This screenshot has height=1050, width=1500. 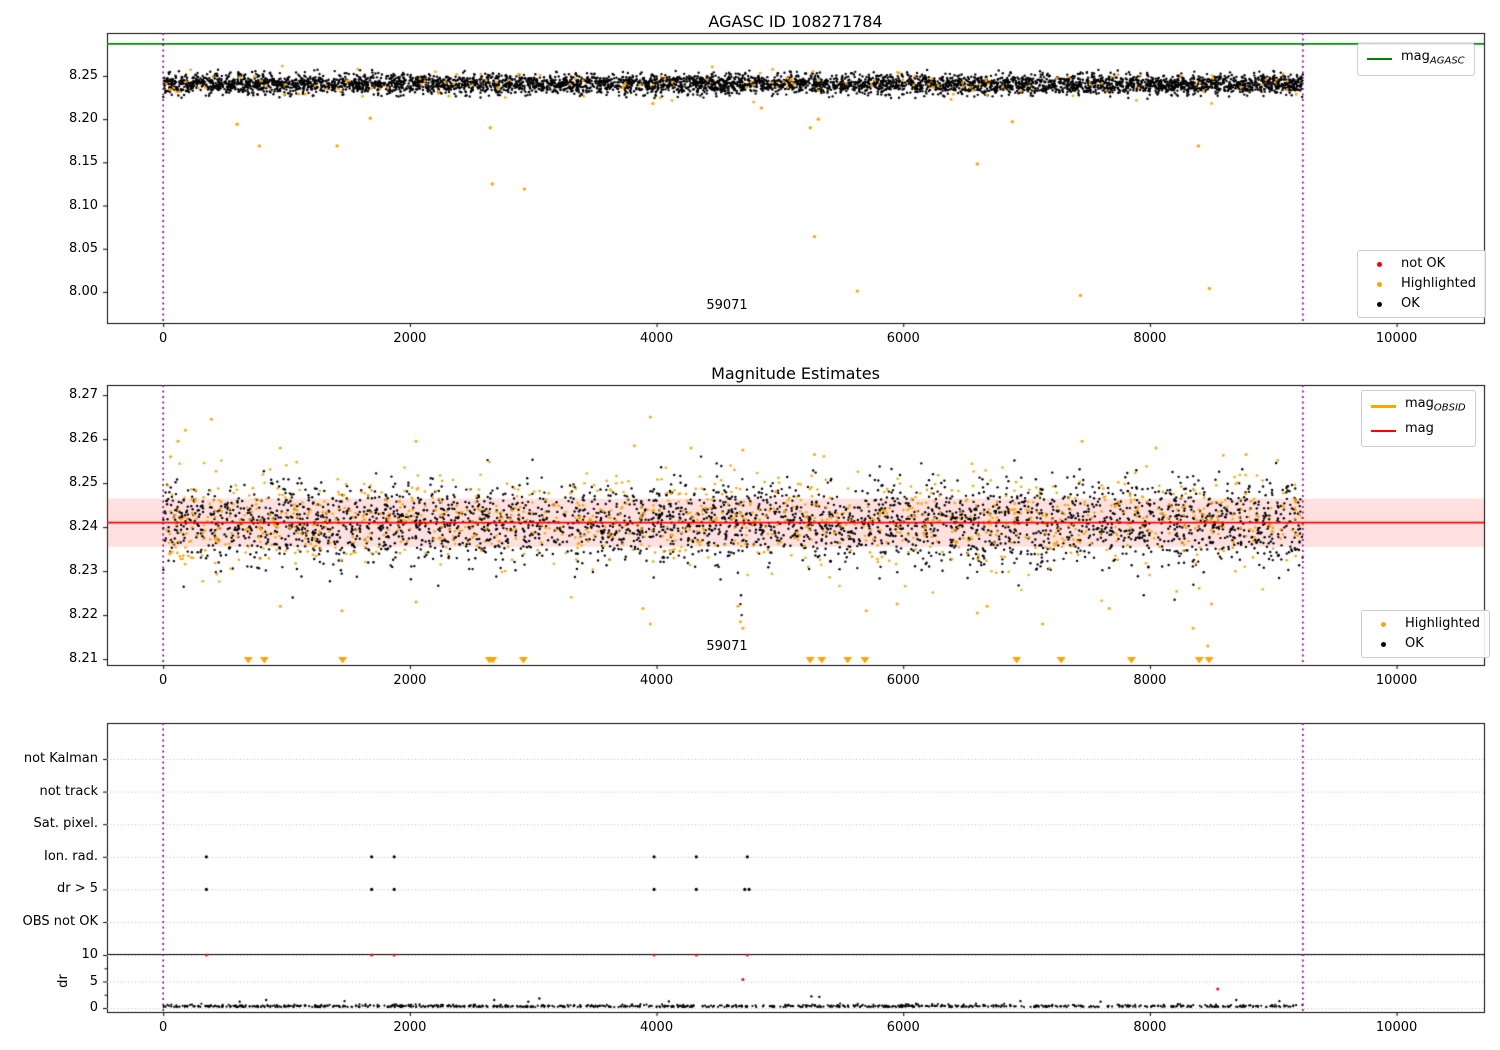 What do you see at coordinates (60, 921) in the screenshot?
I see `flag-label: OBS not OK` at bounding box center [60, 921].